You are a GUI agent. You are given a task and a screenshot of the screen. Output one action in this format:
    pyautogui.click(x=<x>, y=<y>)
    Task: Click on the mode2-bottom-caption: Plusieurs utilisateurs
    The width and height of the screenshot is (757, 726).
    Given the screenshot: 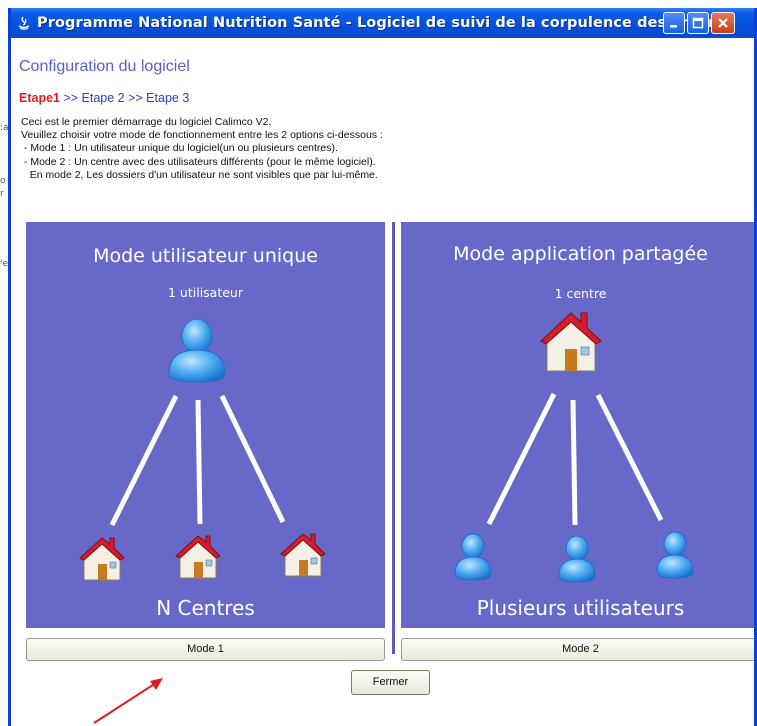 What is the action you would take?
    pyautogui.click(x=580, y=608)
    